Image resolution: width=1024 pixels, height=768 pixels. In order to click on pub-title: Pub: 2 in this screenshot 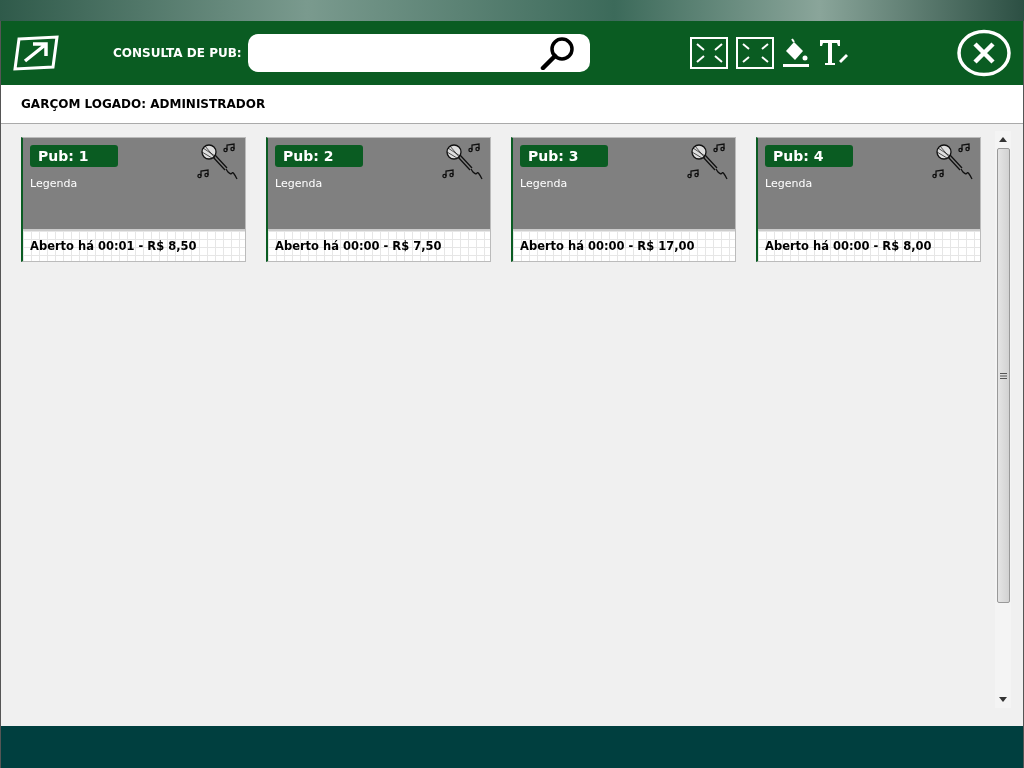, I will do `click(319, 156)`.